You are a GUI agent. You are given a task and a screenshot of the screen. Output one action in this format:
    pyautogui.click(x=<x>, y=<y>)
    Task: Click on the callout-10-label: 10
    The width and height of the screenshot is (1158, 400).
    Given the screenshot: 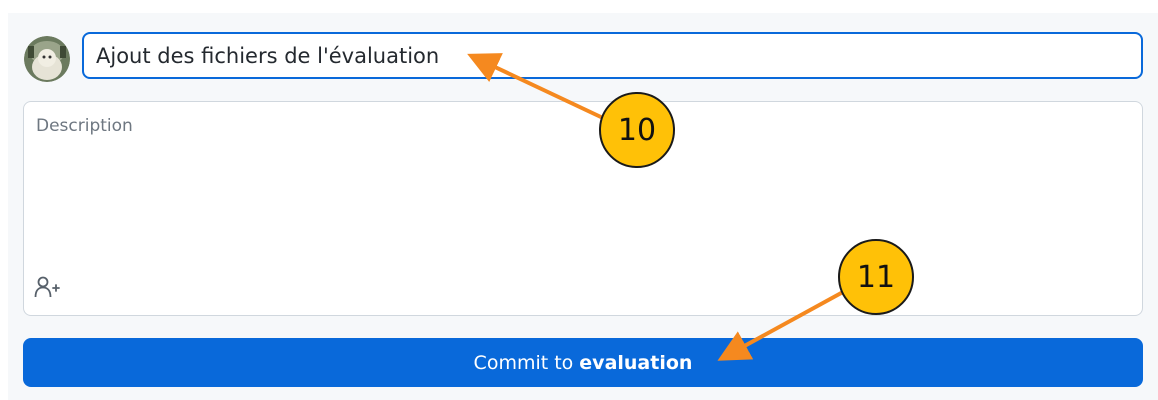 What is the action you would take?
    pyautogui.click(x=637, y=130)
    